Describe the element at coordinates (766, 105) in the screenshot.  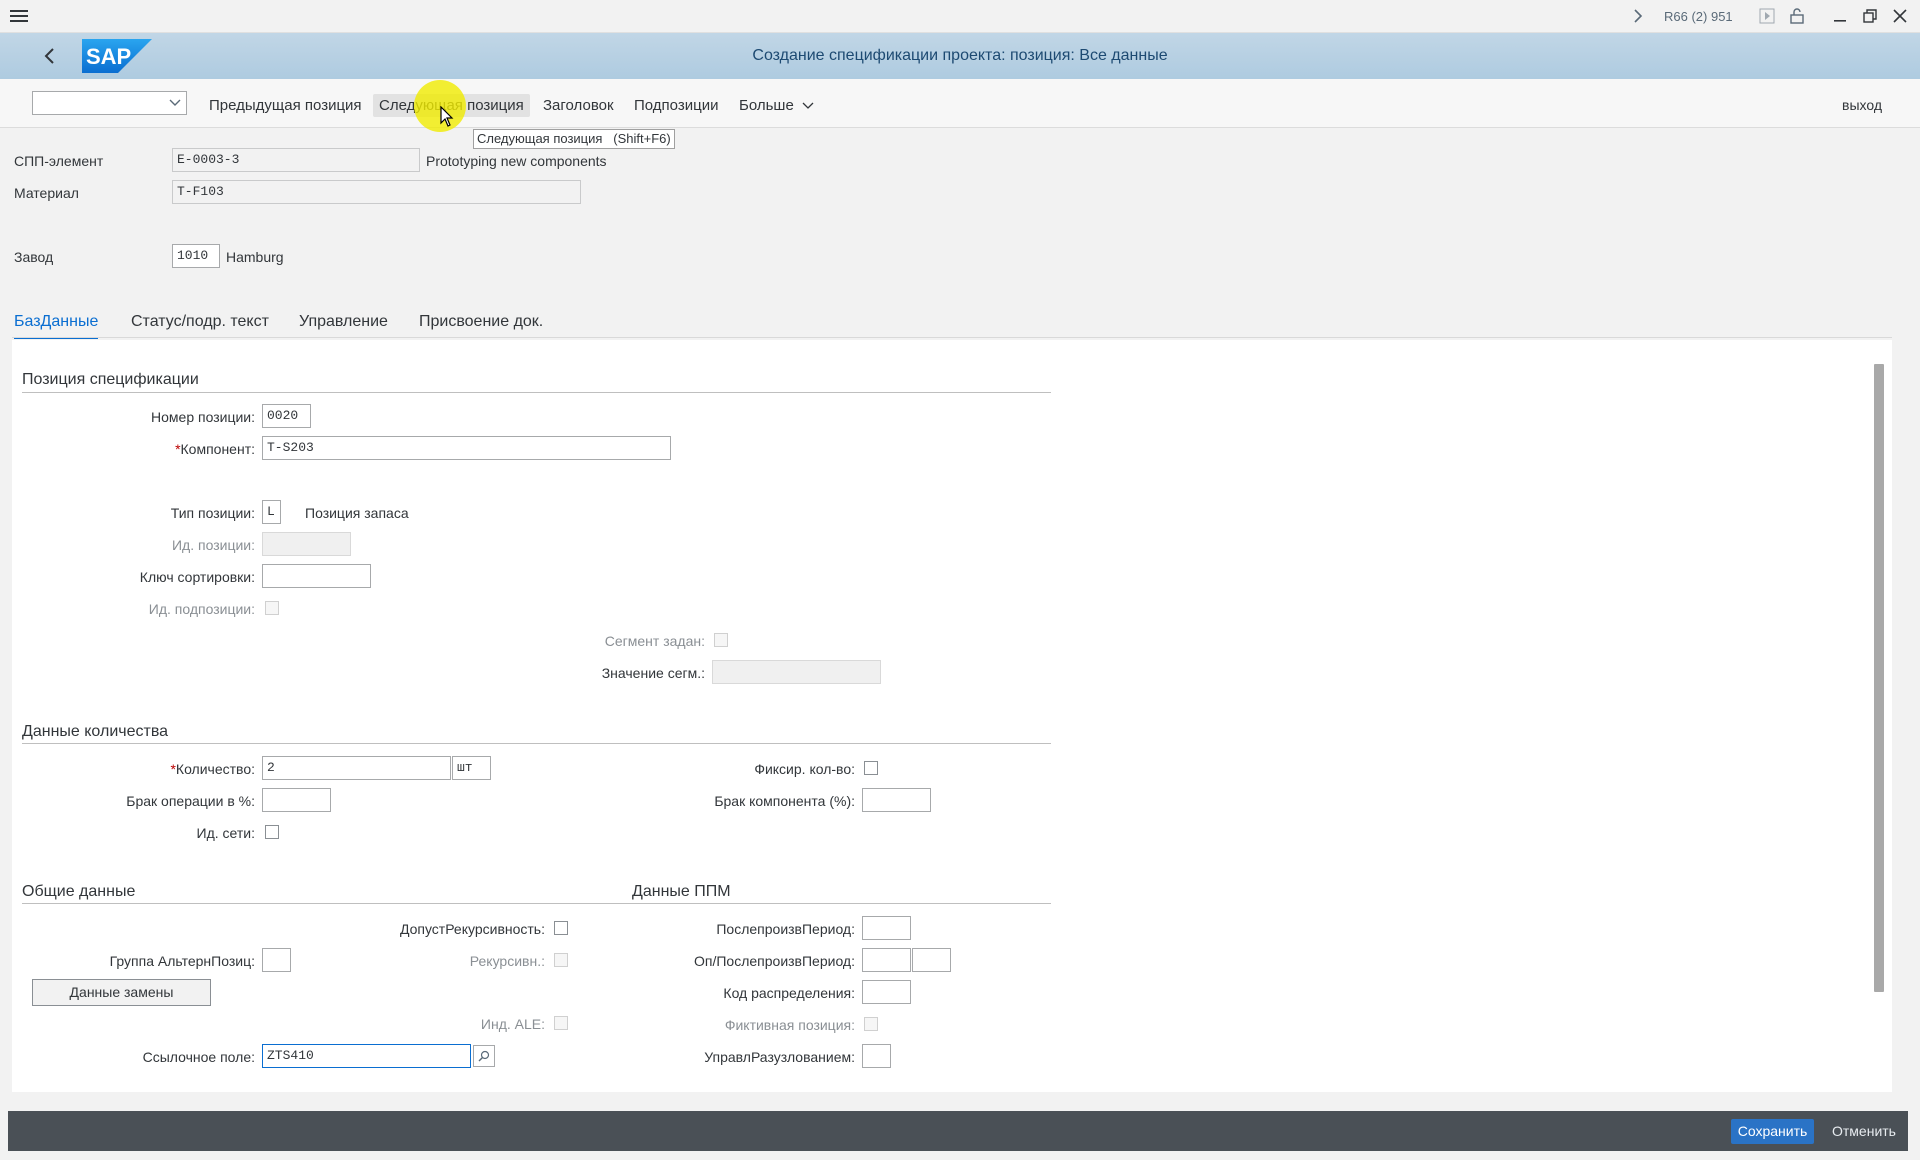
I see `more-label: Больше` at that location.